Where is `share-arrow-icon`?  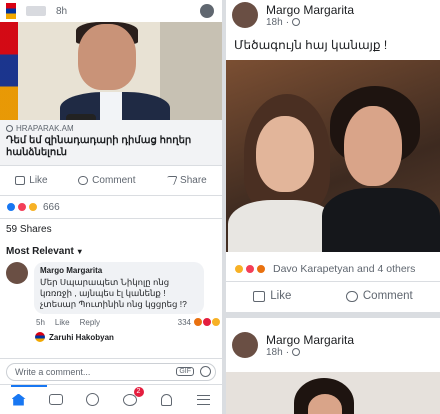
share-arrow-icon is located at coordinates (171, 180).